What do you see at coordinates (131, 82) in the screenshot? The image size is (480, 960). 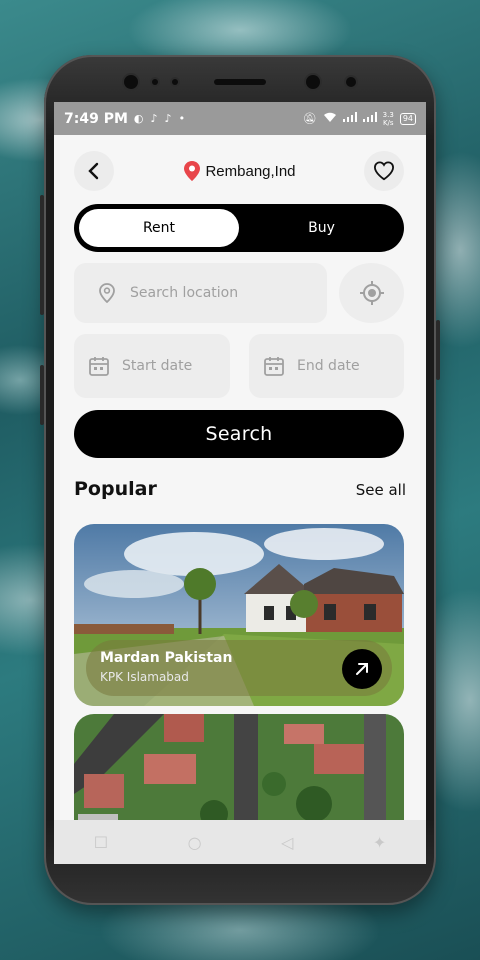 I see `front-camera` at bounding box center [131, 82].